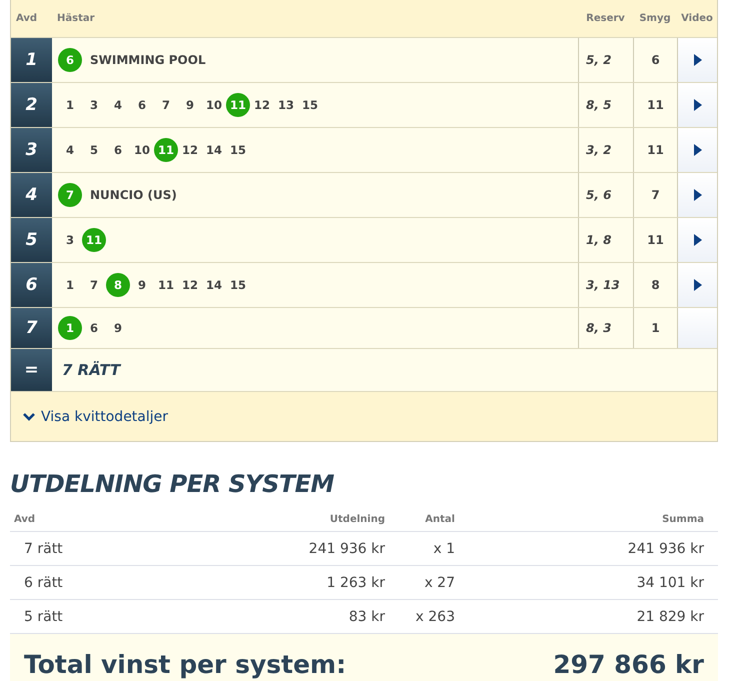  Describe the element at coordinates (91, 370) in the screenshot. I see `result-text: 7 RÄTT` at that location.